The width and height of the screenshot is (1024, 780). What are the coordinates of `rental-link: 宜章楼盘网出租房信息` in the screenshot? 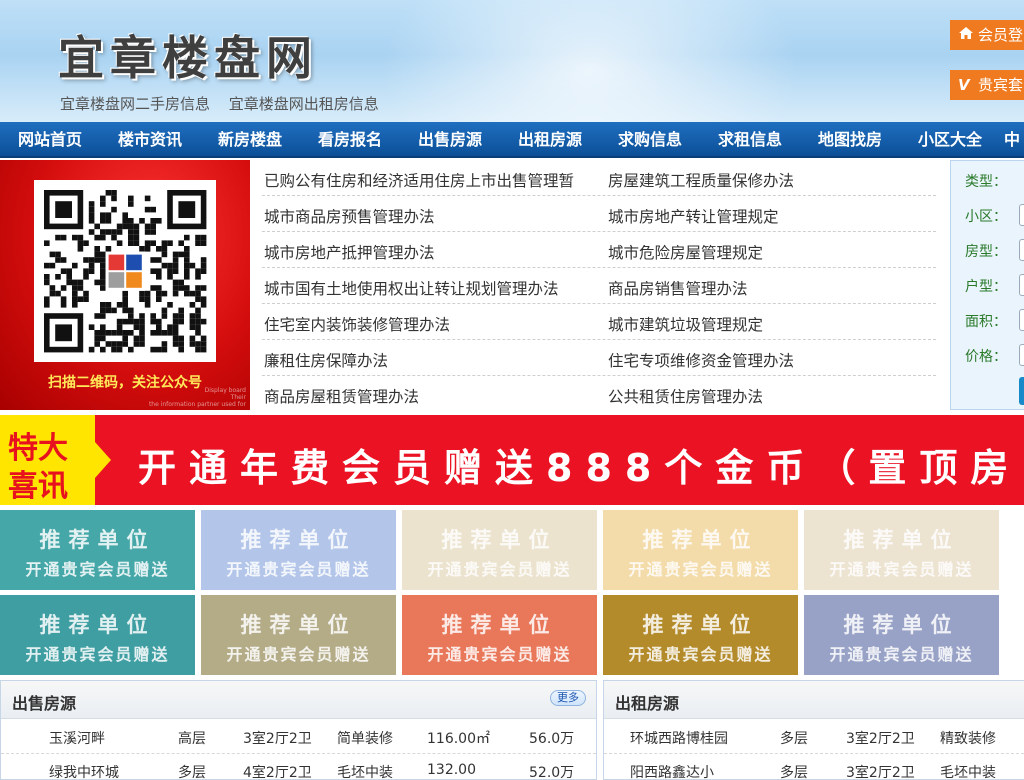 It's located at (304, 104).